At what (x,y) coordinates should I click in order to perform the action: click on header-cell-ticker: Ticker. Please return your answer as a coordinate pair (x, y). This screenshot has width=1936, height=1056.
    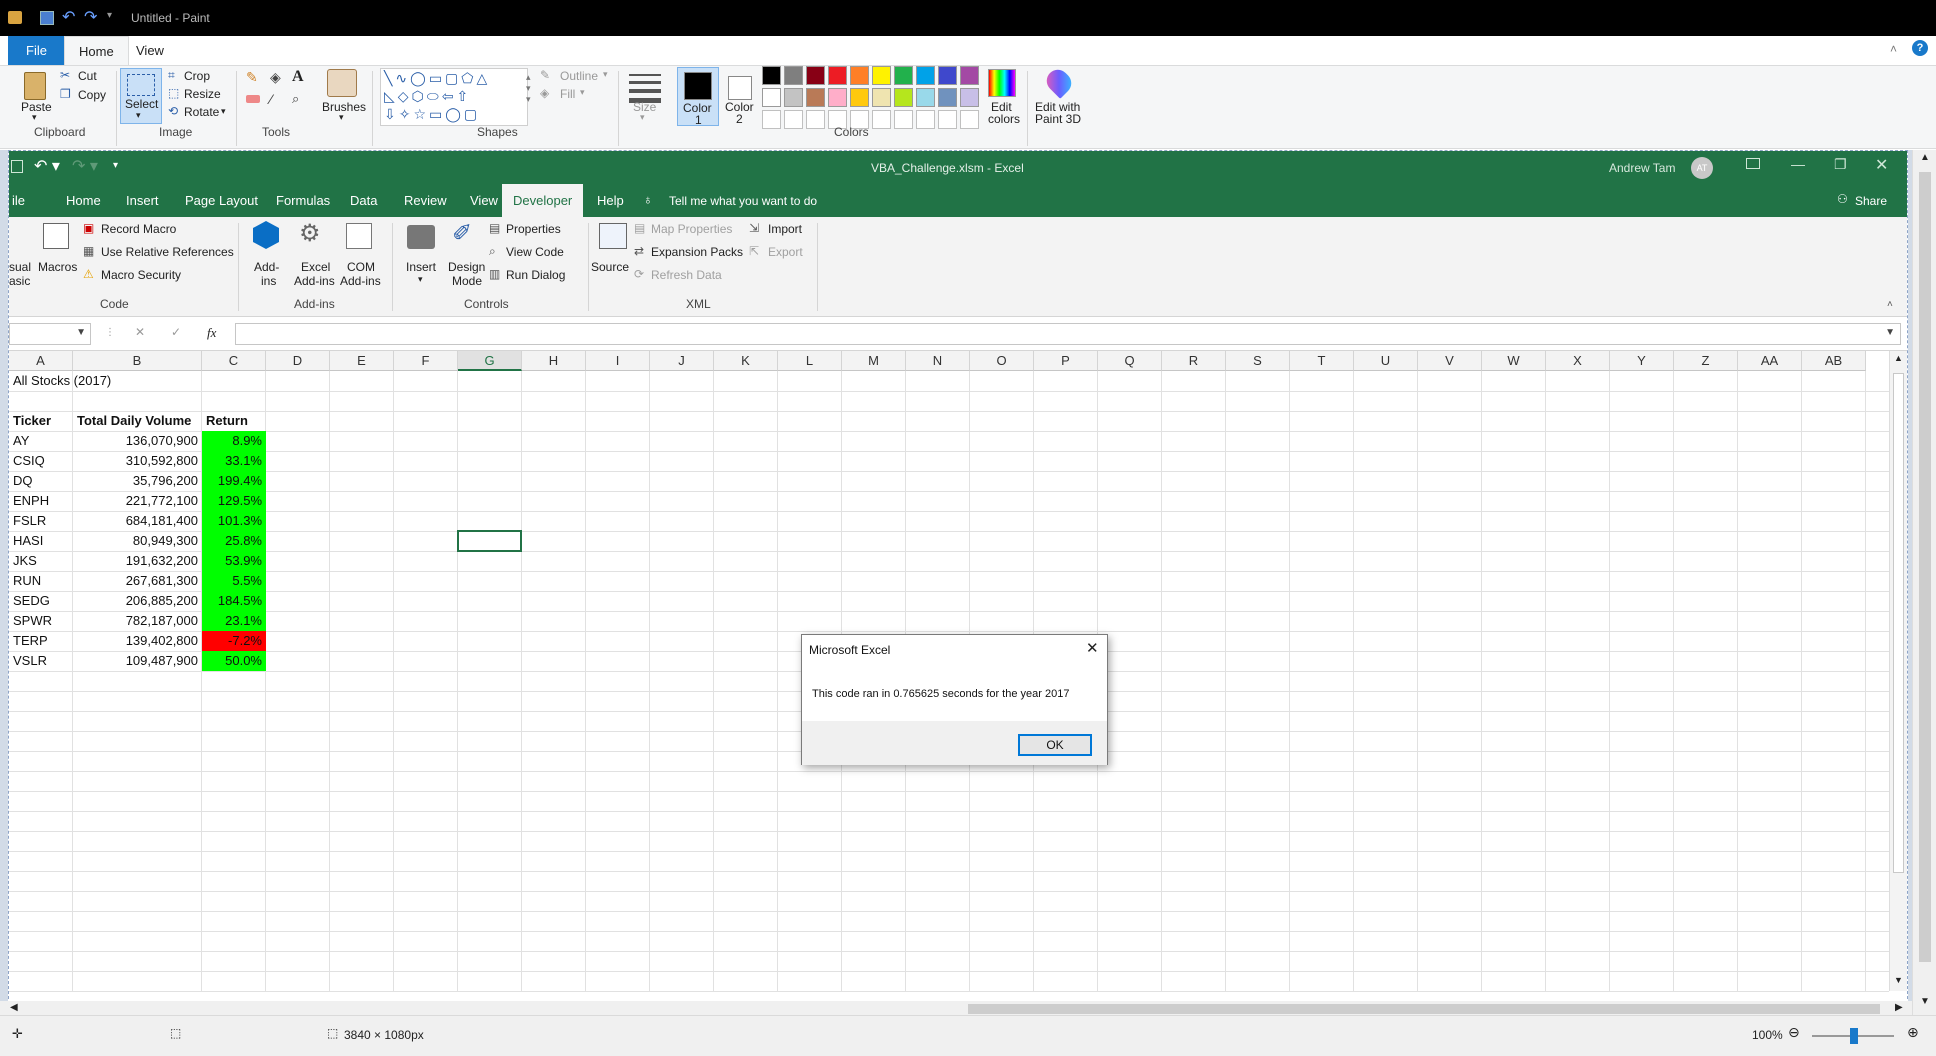
    Looking at the image, I should click on (41, 421).